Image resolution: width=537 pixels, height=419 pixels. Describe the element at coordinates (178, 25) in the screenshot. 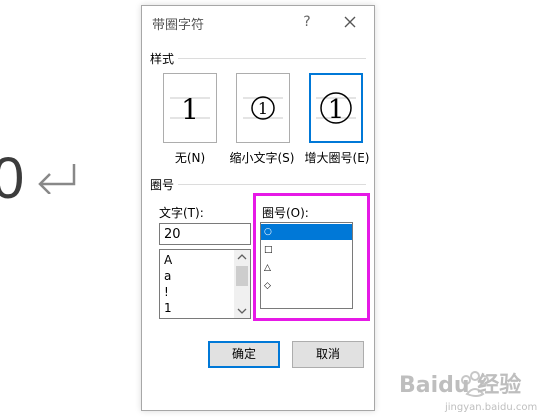

I see `dialog-title: 带圈字符` at that location.